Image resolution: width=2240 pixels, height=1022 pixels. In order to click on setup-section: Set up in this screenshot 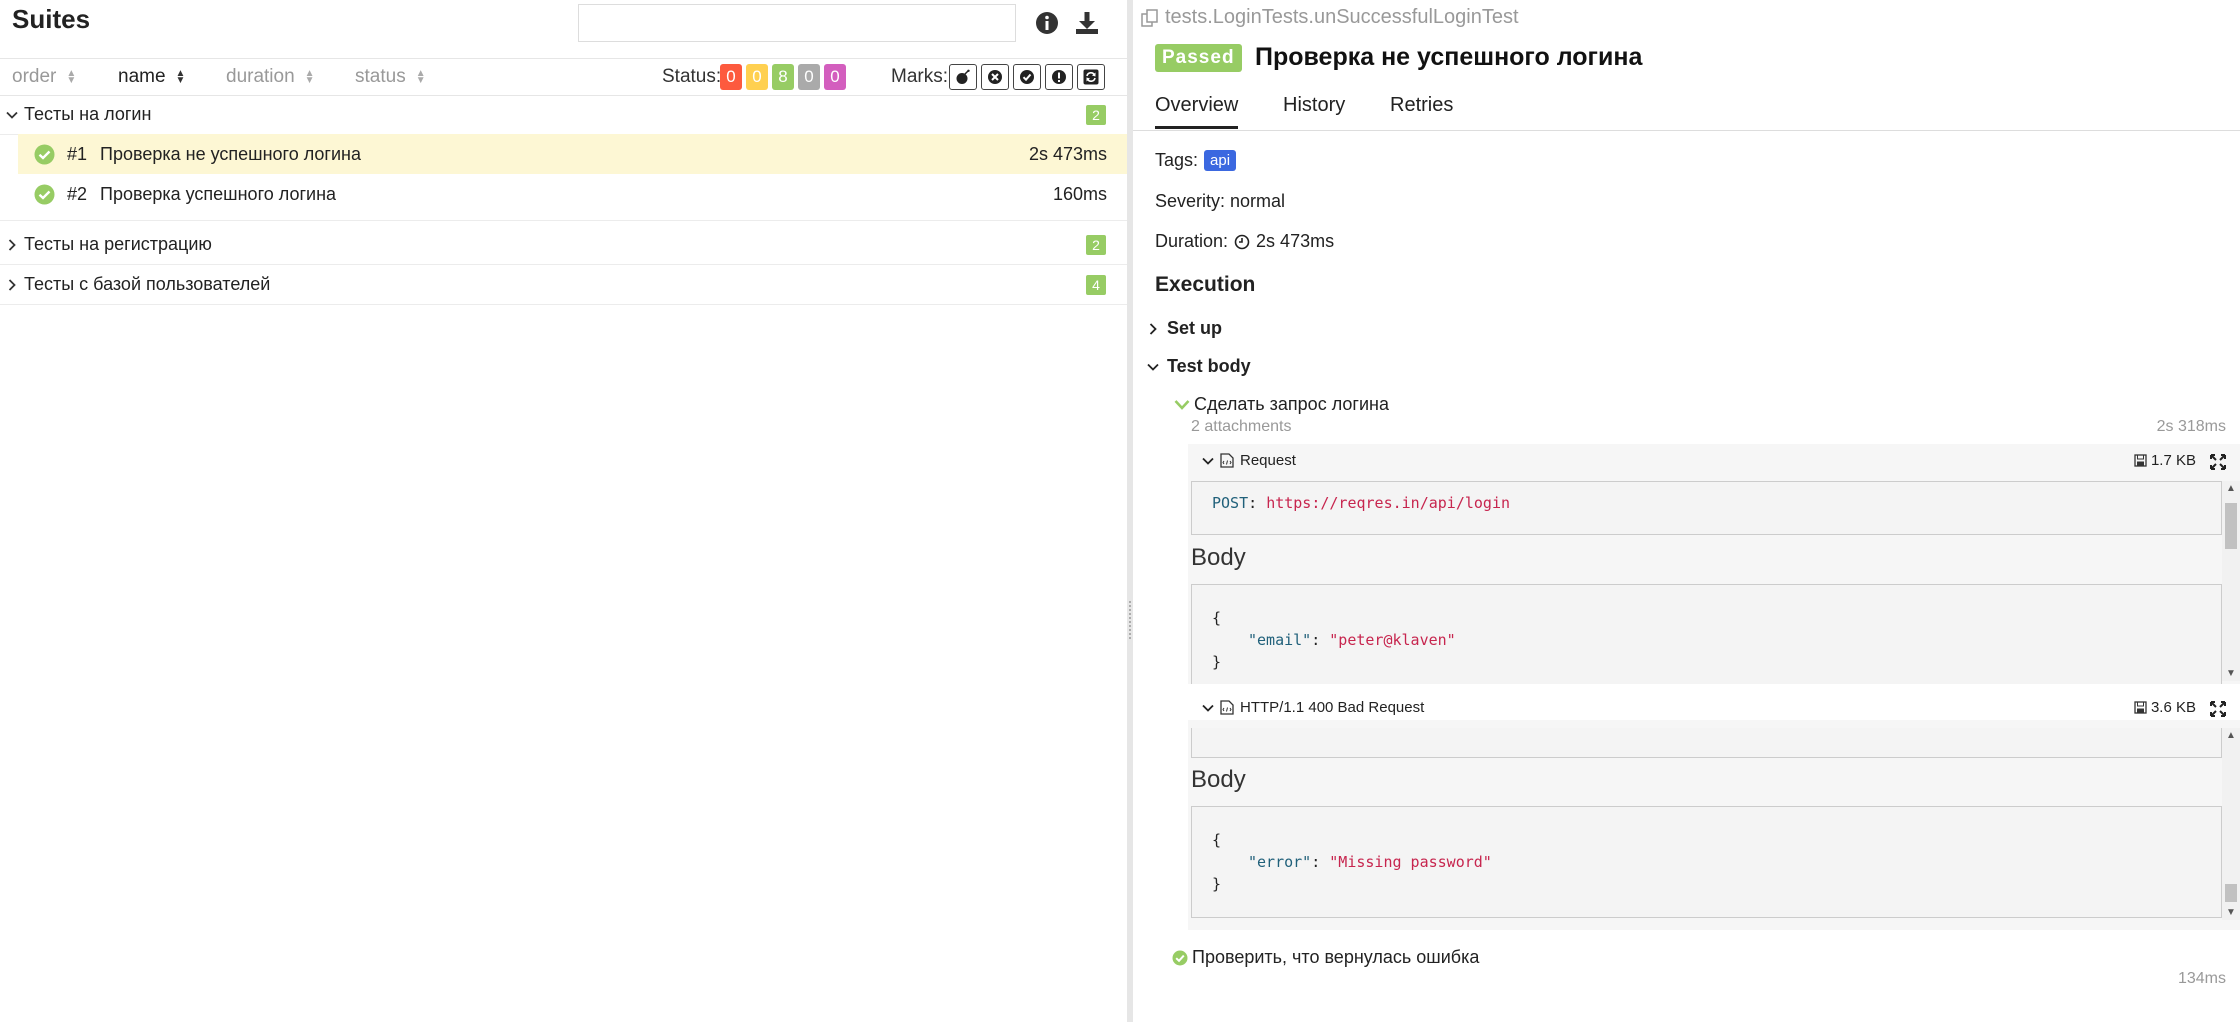, I will do `click(1184, 328)`.